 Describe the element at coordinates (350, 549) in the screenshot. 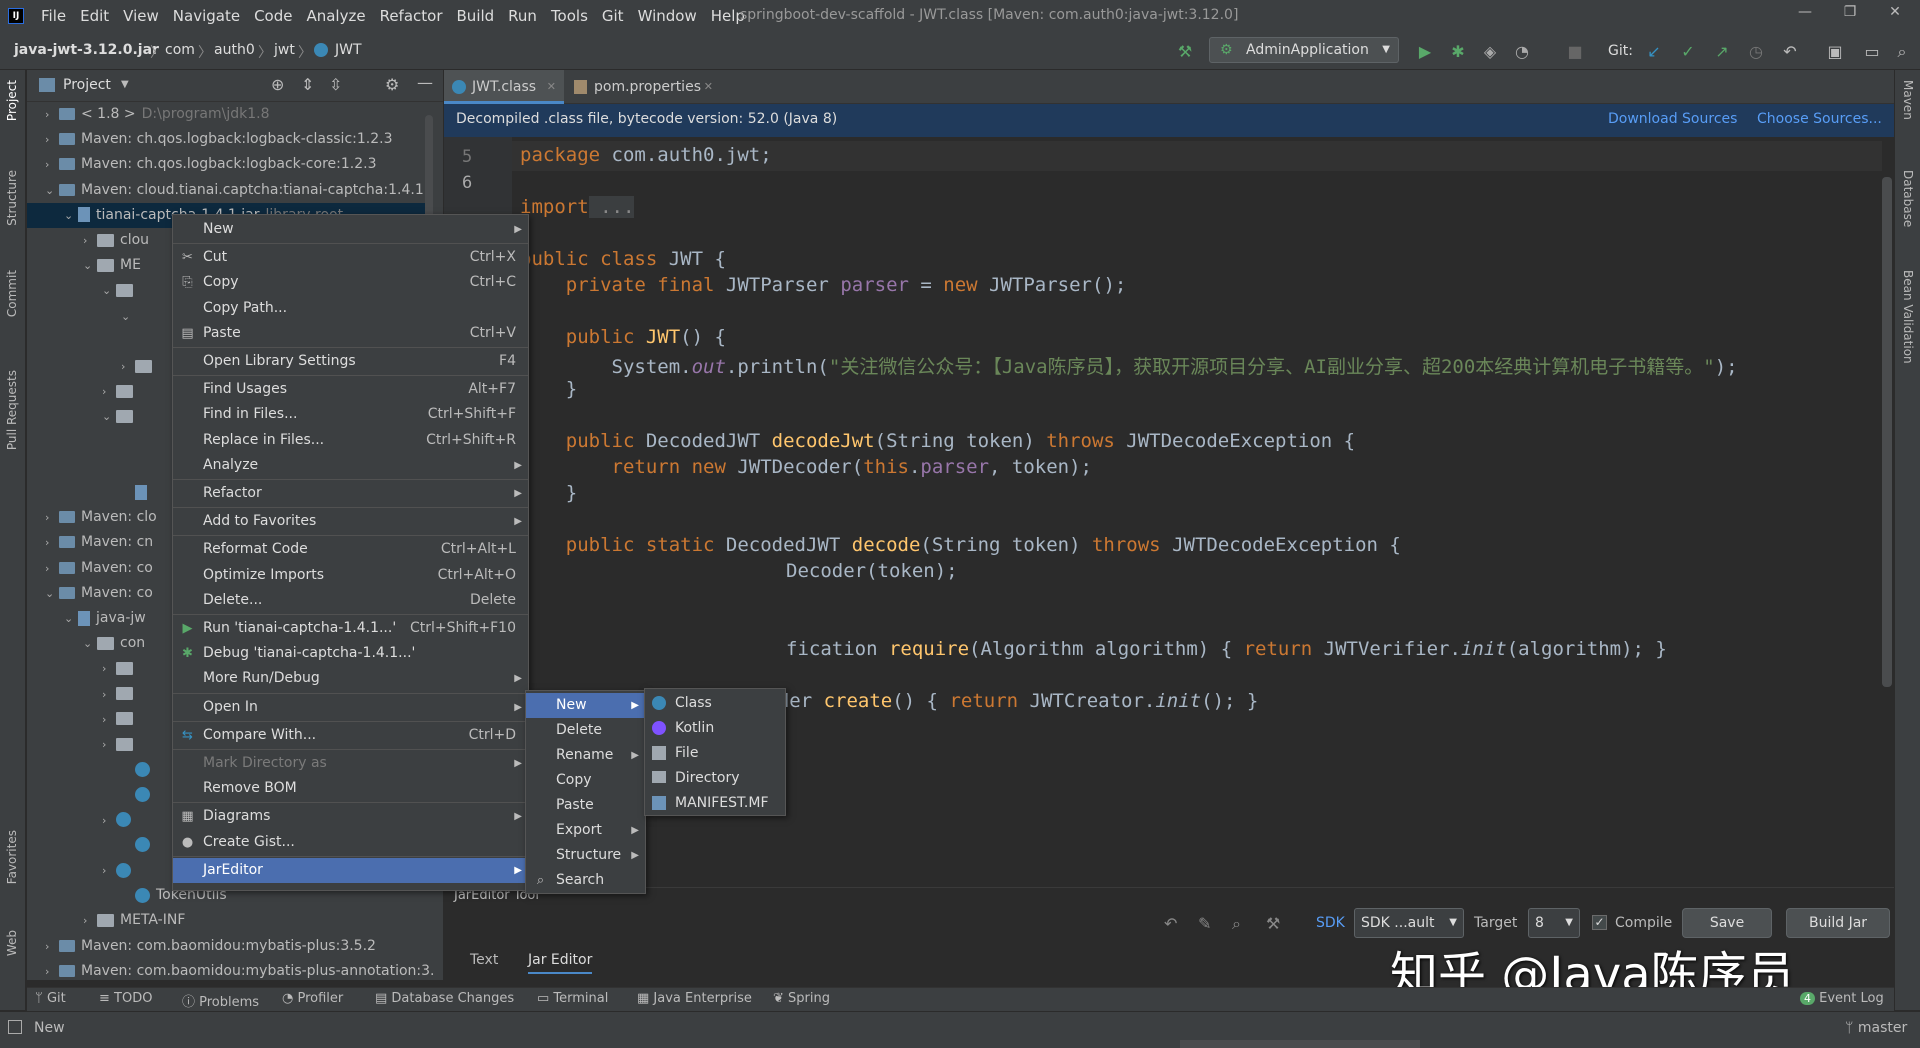

I see `menu-item-reformat-code: Reformat Code Ctrl+Alt+L` at that location.